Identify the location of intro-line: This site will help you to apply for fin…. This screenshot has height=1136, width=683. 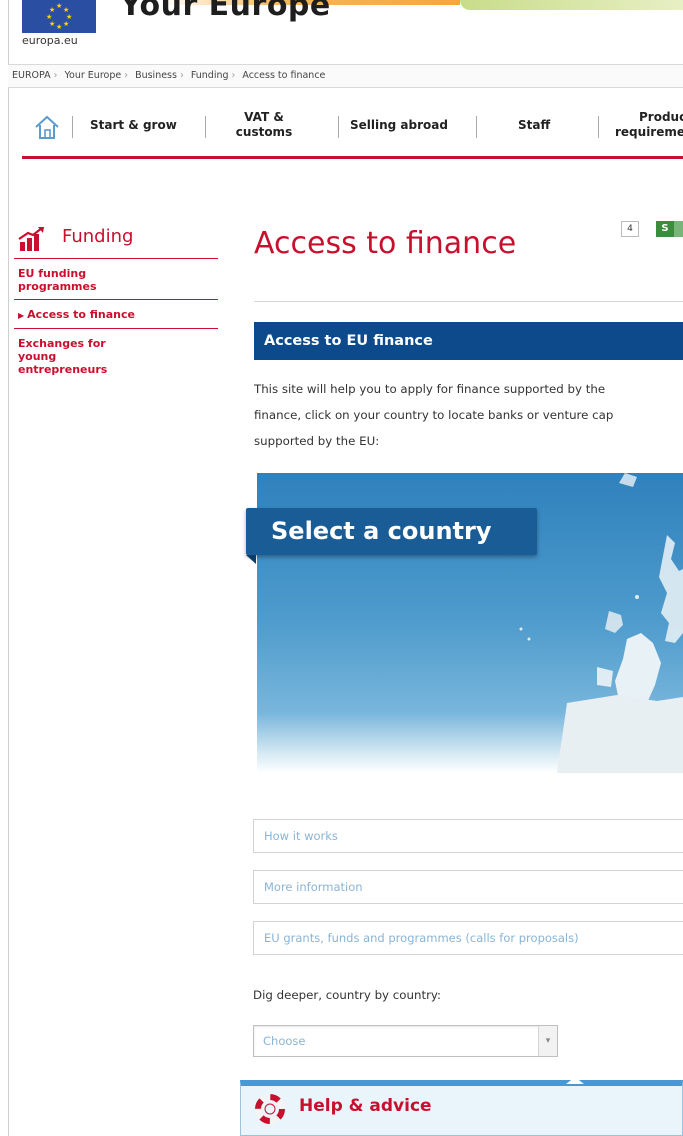
(430, 389).